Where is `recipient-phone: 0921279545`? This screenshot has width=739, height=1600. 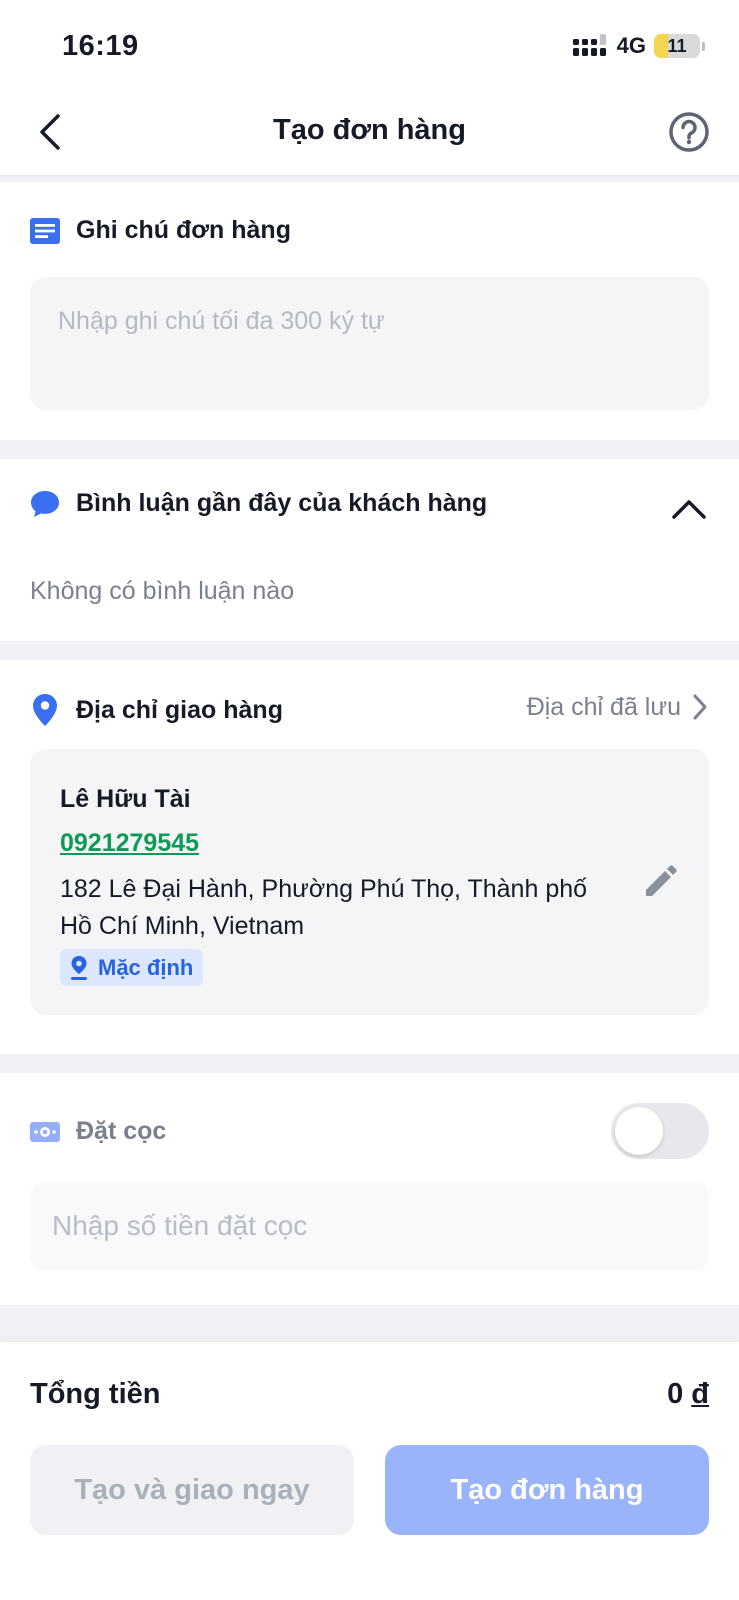 recipient-phone: 0921279545 is located at coordinates (129, 843).